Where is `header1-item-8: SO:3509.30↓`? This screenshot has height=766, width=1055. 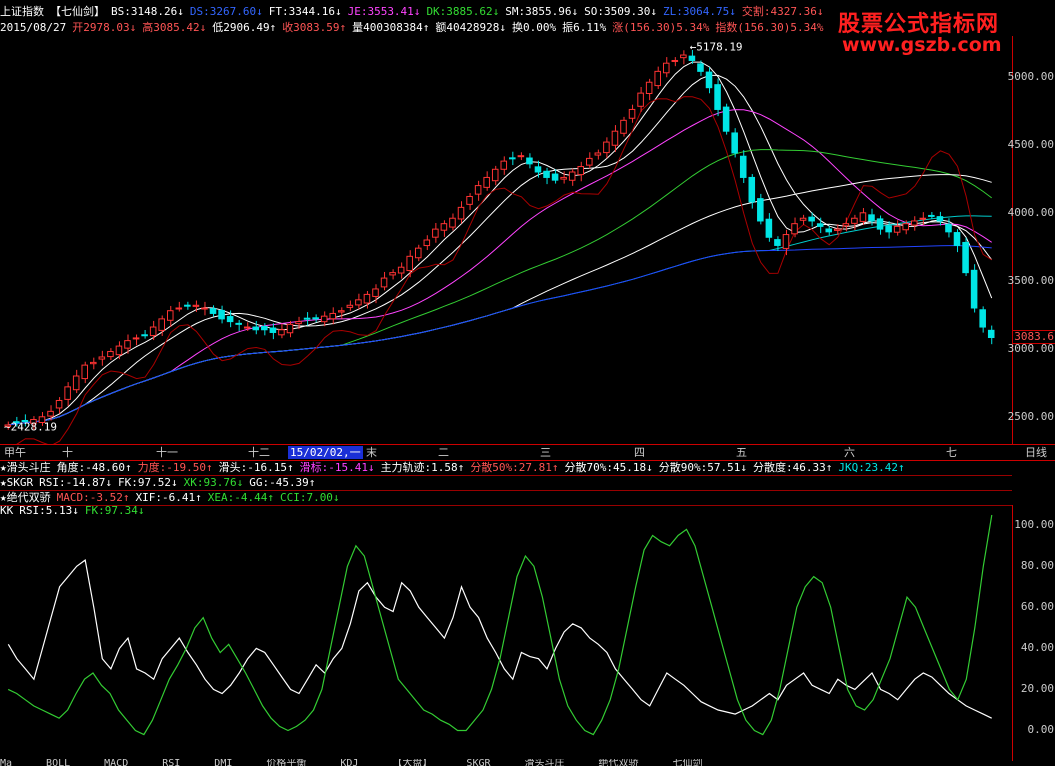 header1-item-8: SO:3509.30↓ is located at coordinates (621, 11).